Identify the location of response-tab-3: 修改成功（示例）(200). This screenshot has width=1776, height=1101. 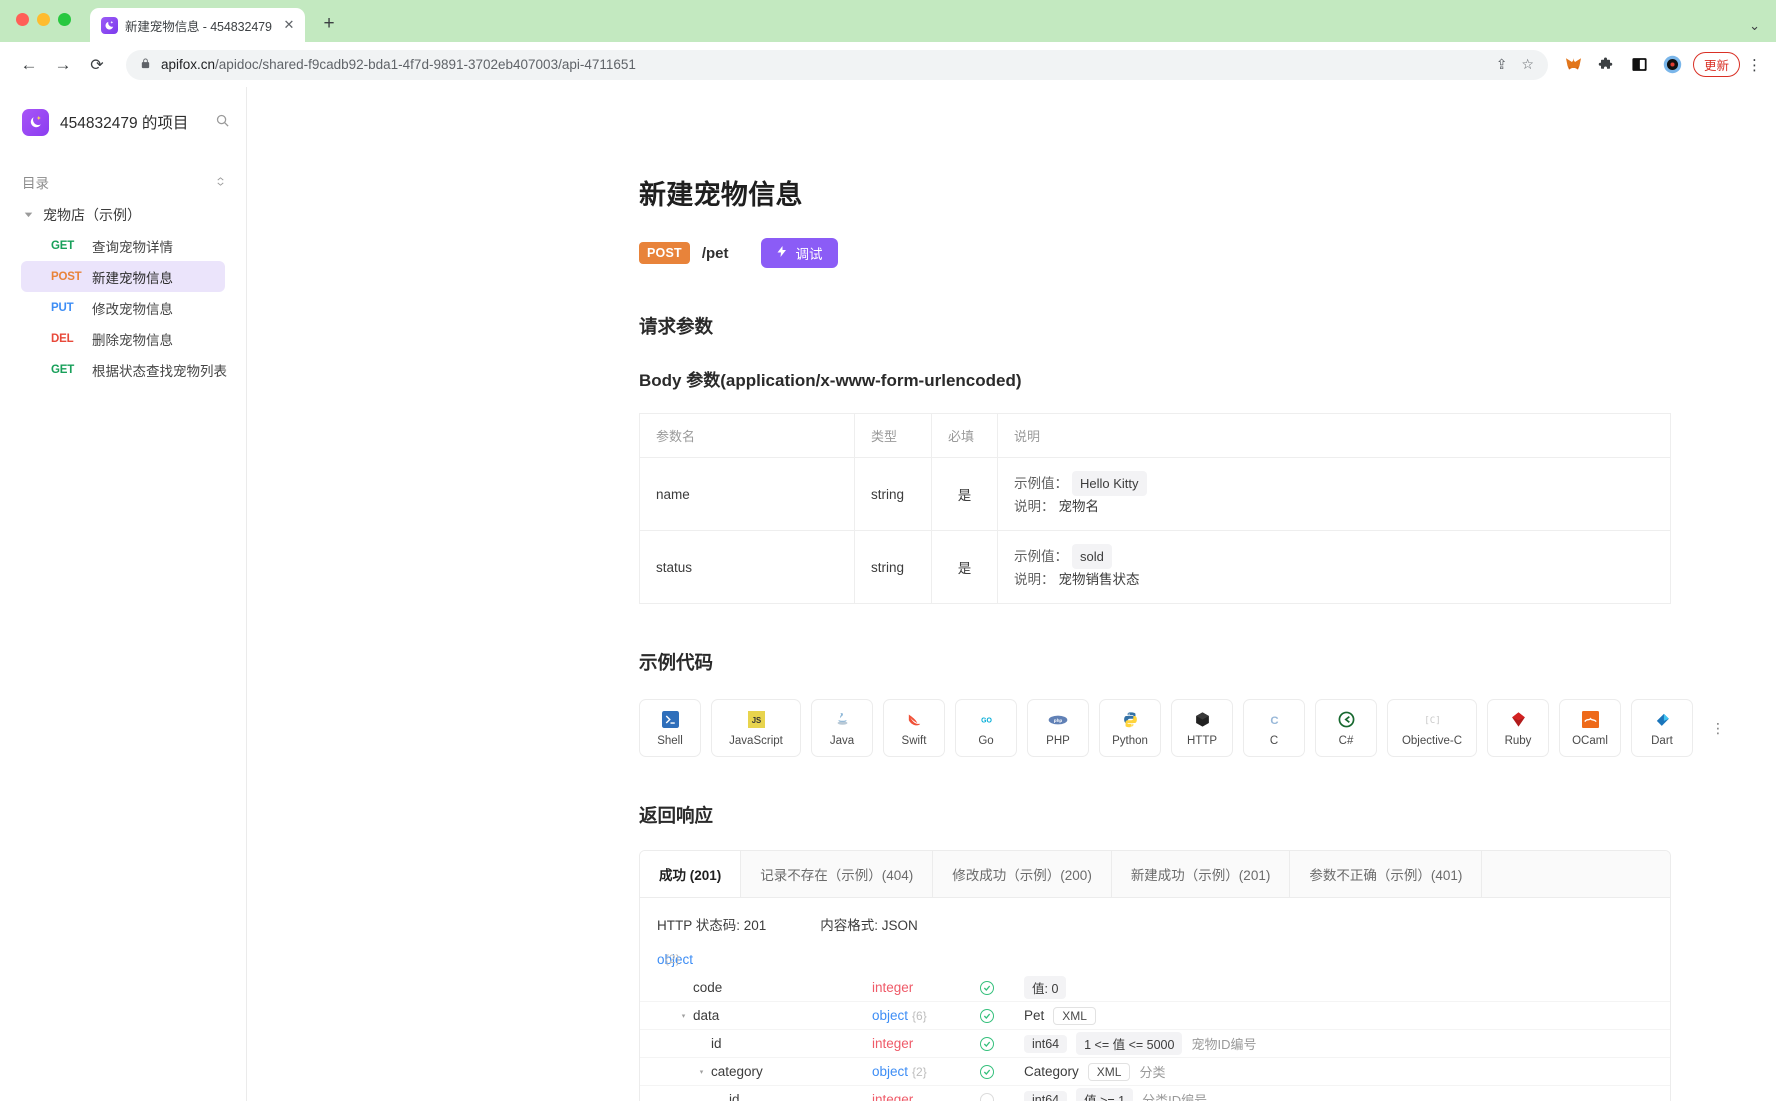
(1022, 874).